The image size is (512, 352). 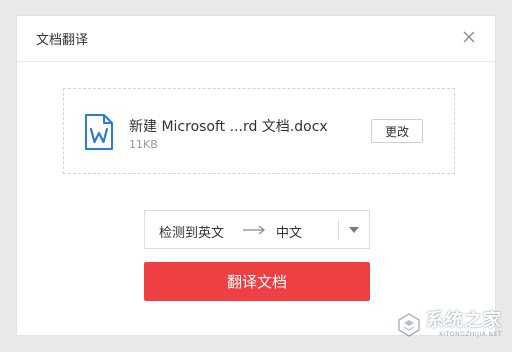 What do you see at coordinates (192, 233) in the screenshot?
I see `source-language: 检测到英文` at bounding box center [192, 233].